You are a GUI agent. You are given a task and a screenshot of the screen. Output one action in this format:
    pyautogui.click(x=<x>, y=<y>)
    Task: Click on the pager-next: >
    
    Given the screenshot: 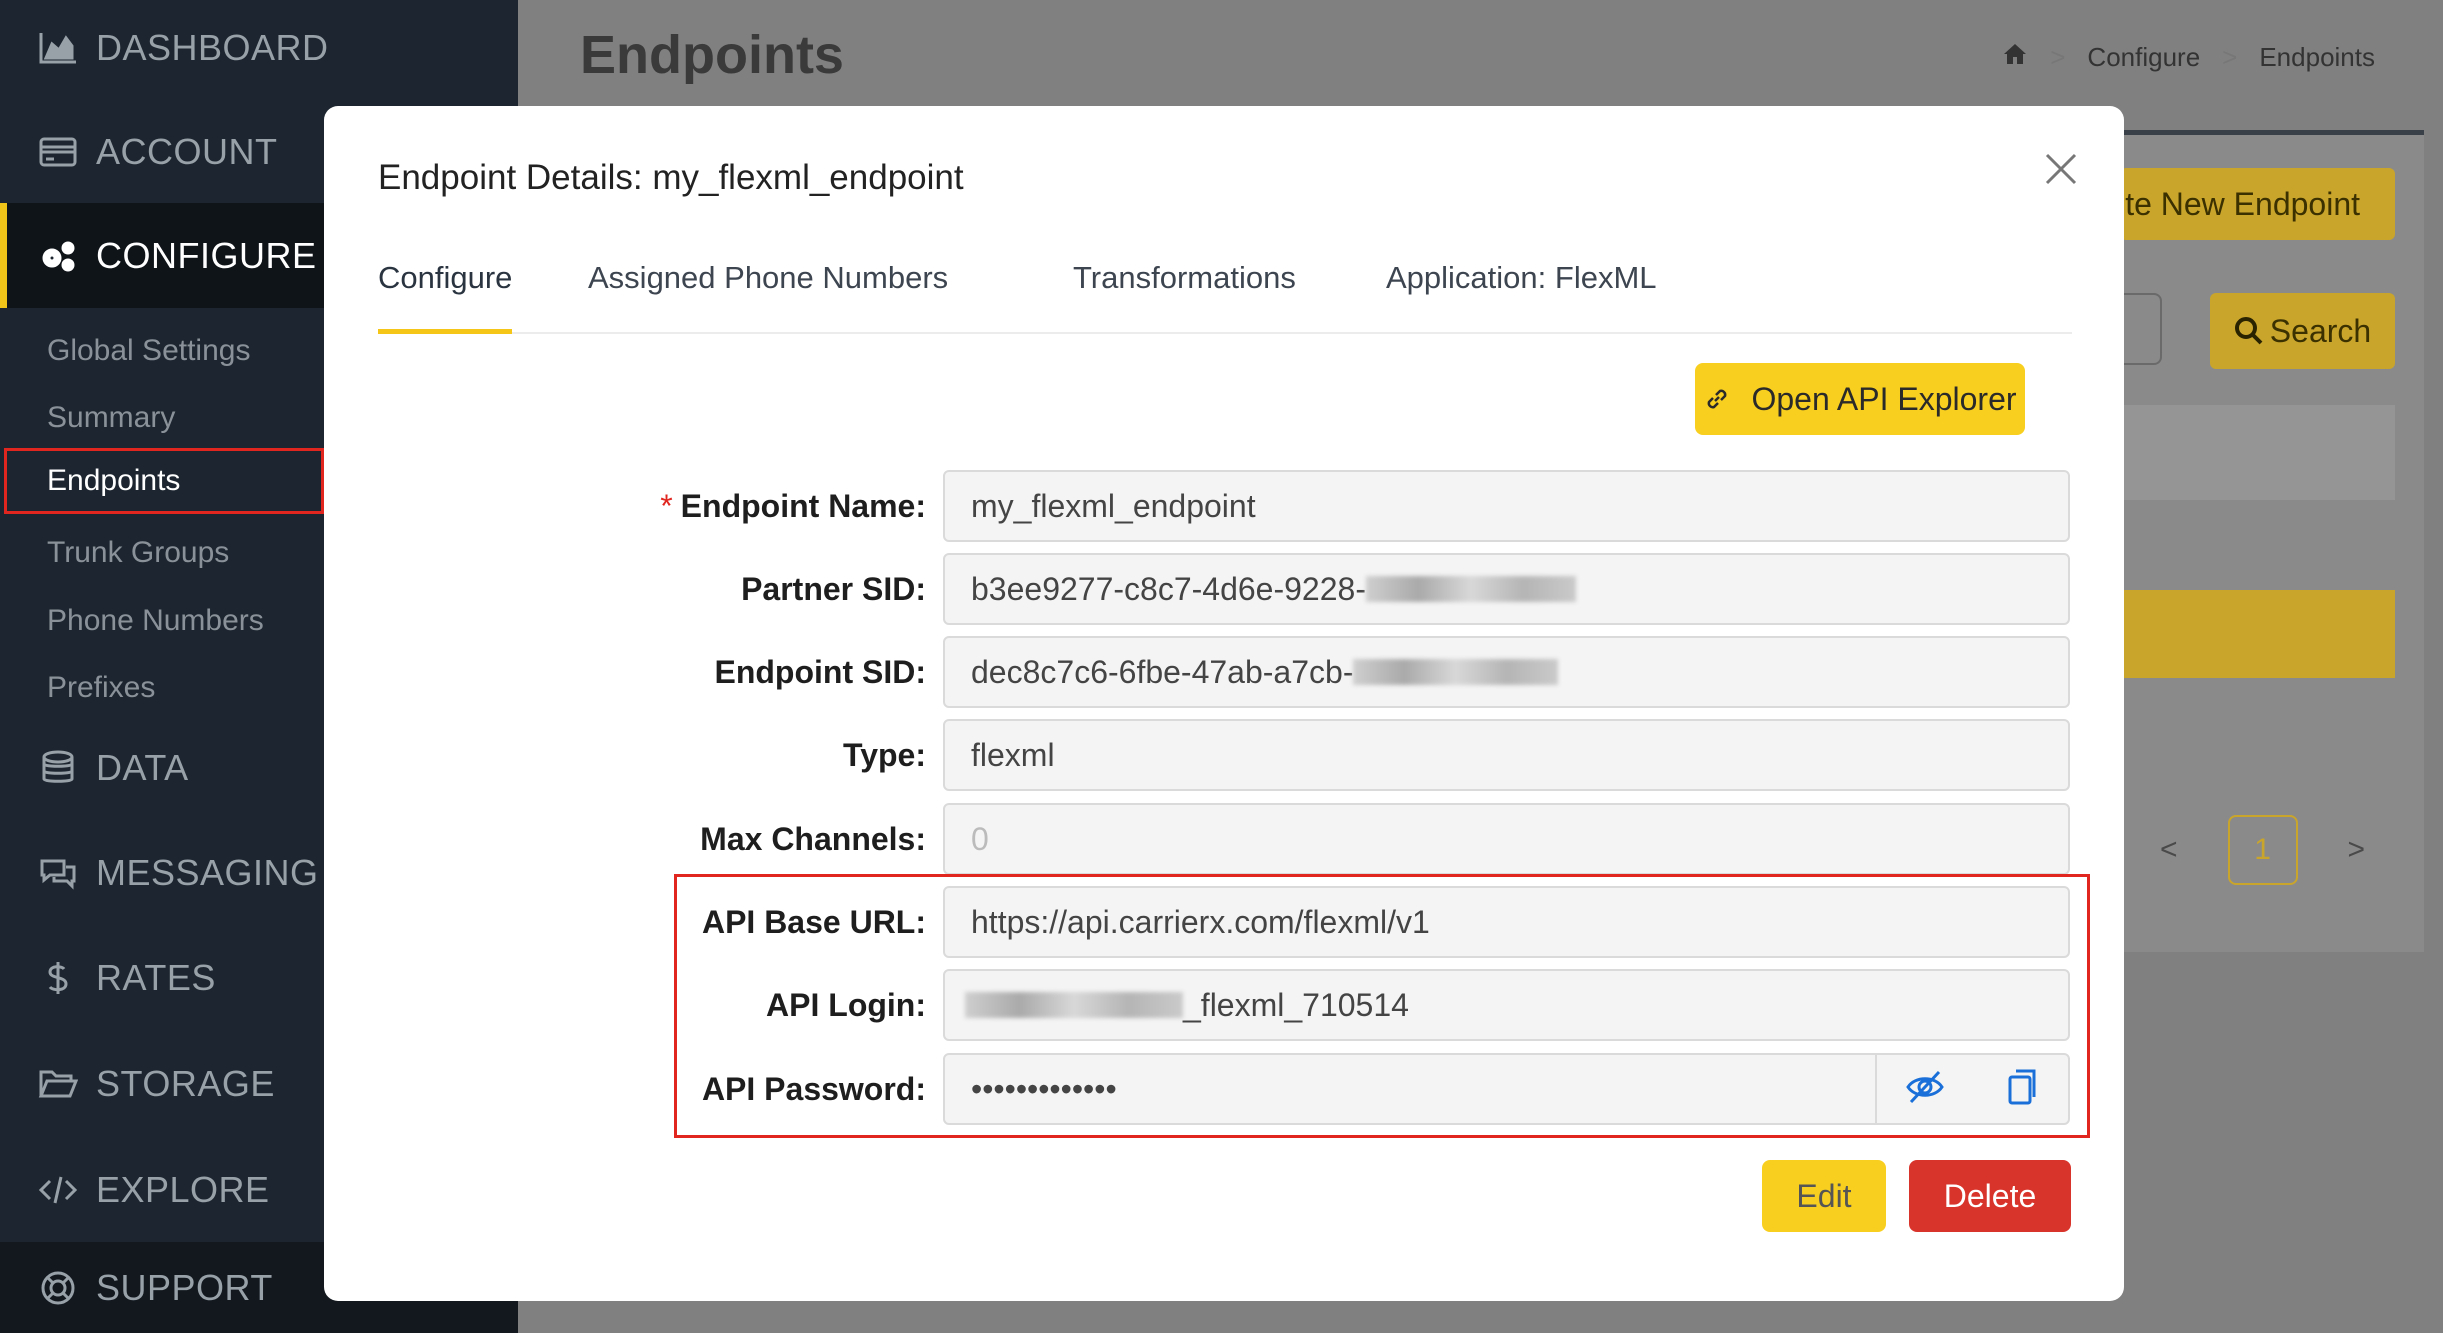 What is the action you would take?
    pyautogui.click(x=2357, y=850)
    